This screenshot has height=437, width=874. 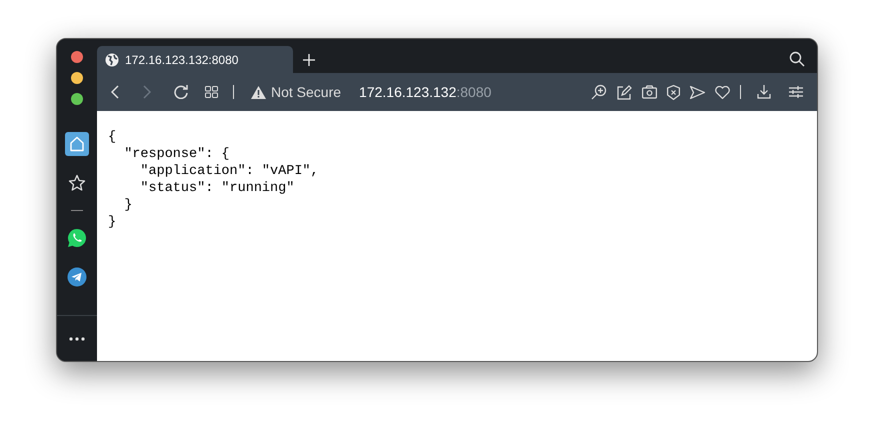 What do you see at coordinates (77, 57) in the screenshot?
I see `close-window-button` at bounding box center [77, 57].